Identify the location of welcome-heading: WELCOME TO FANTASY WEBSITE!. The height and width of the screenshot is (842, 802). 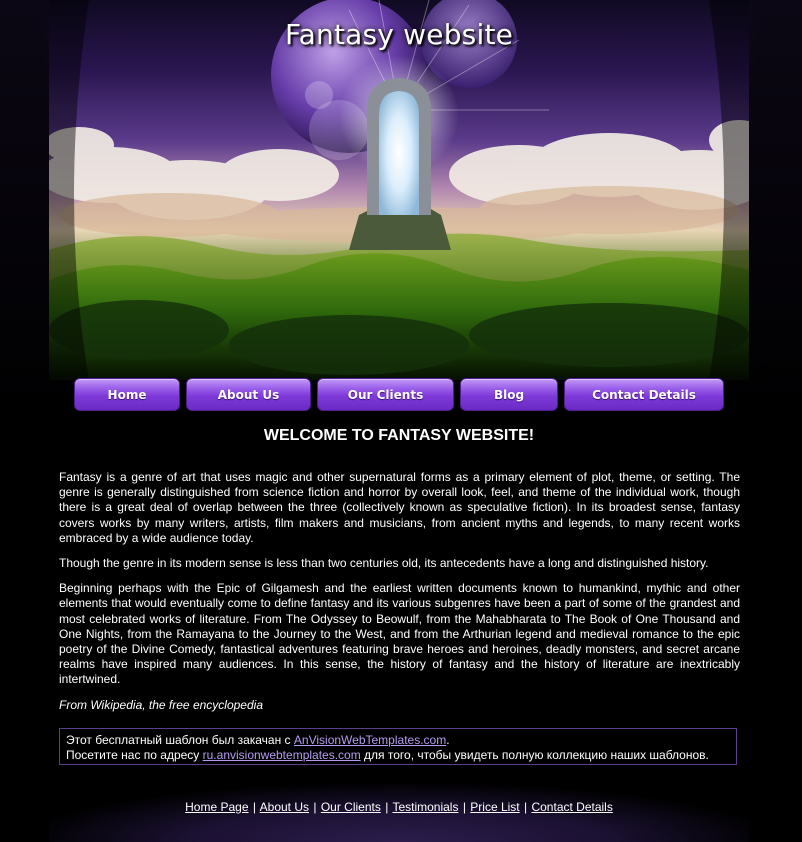
(399, 435).